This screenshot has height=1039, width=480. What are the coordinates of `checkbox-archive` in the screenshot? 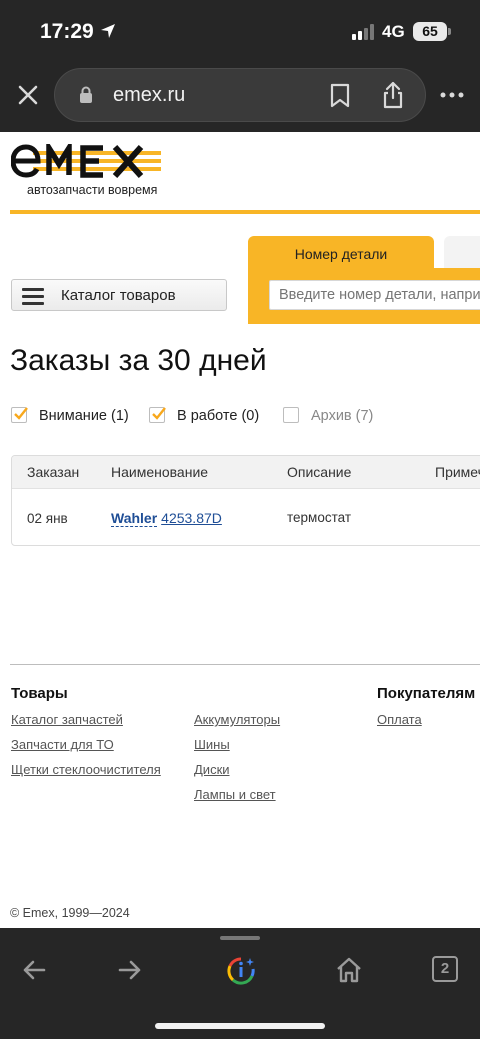 It's located at (291, 415).